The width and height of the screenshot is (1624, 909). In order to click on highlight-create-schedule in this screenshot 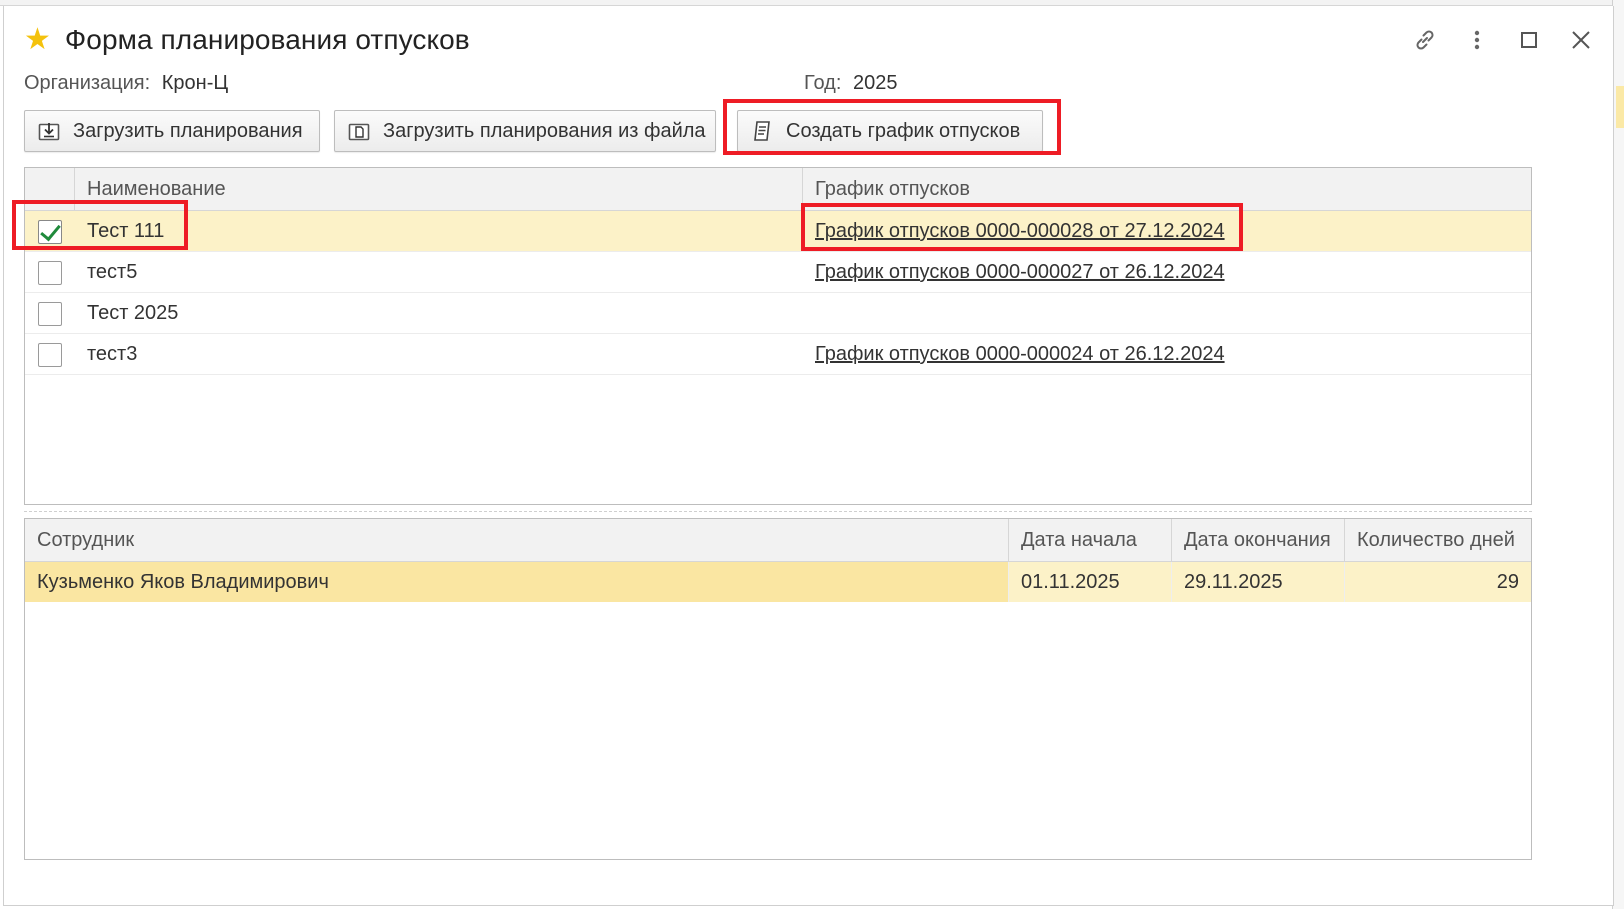, I will do `click(892, 127)`.